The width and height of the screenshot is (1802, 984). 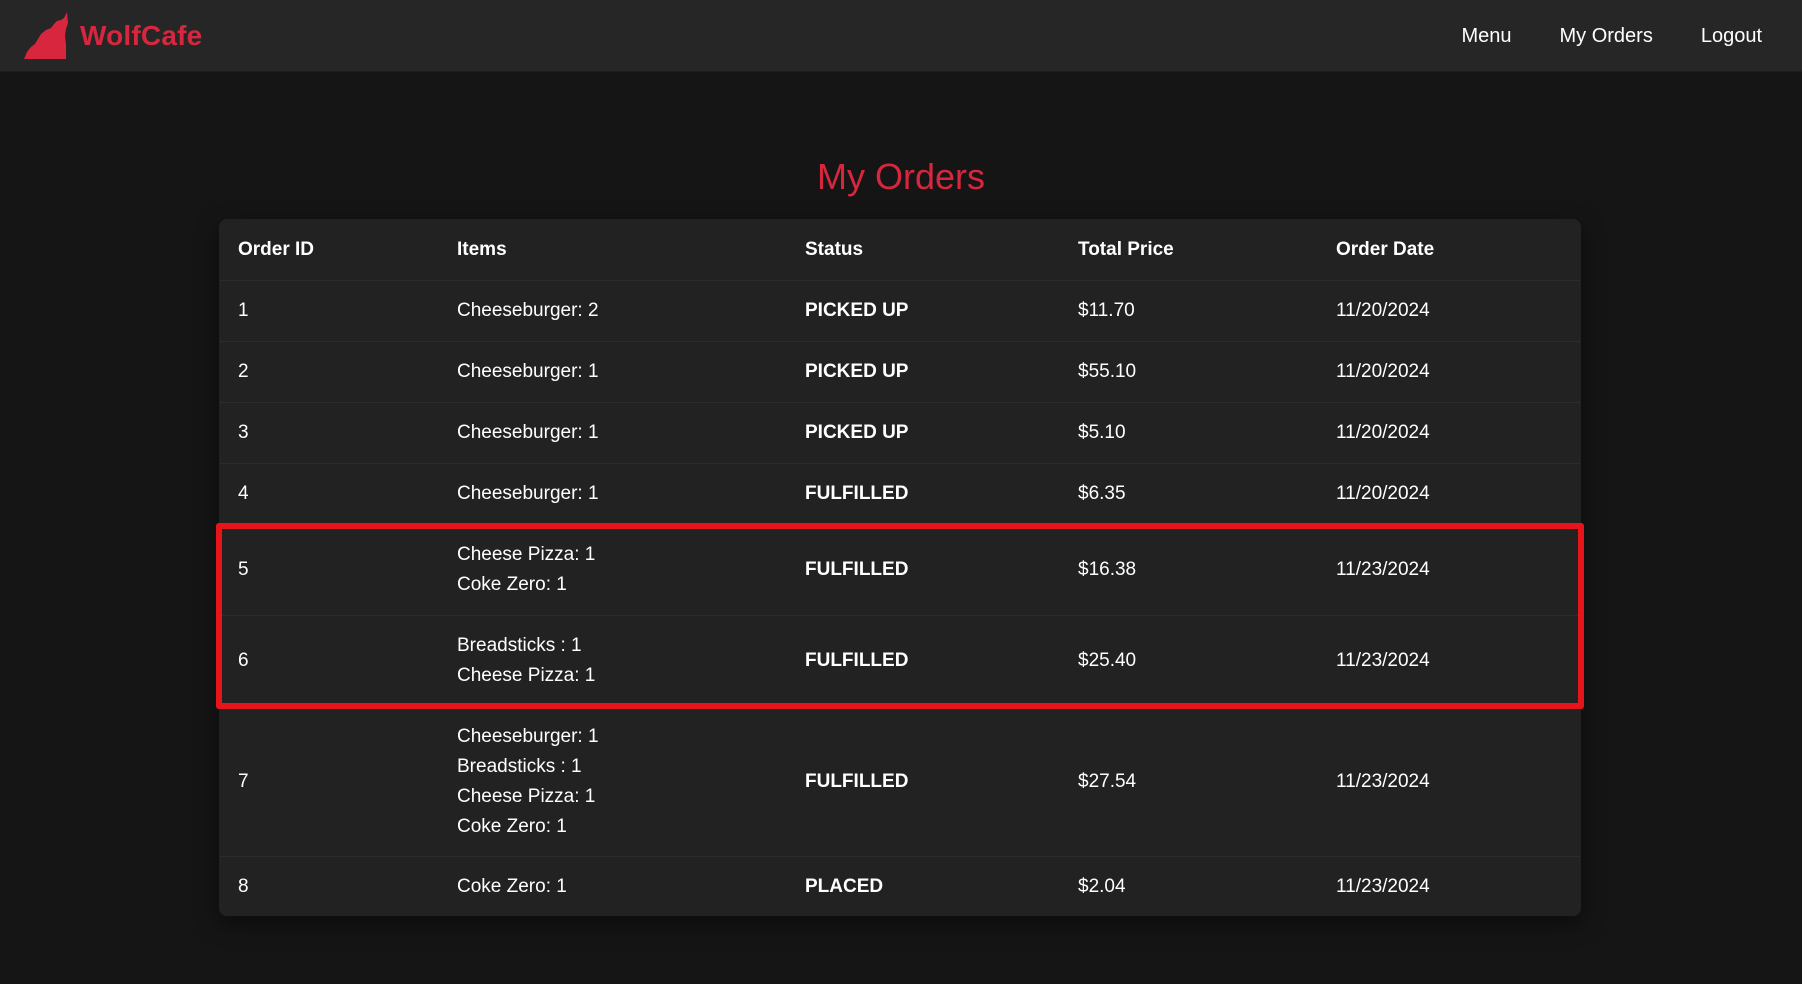 What do you see at coordinates (1486, 36) in the screenshot?
I see `nav-menu-link: Menu` at bounding box center [1486, 36].